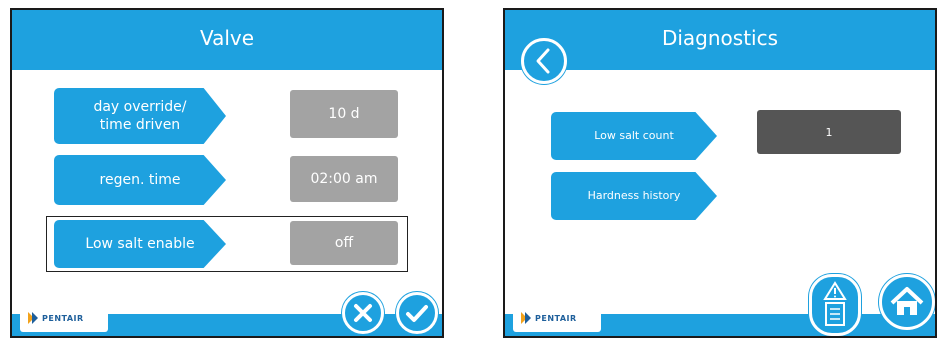 This screenshot has width=948, height=346. Describe the element at coordinates (344, 114) in the screenshot. I see `day-override-value: 10 d` at that location.